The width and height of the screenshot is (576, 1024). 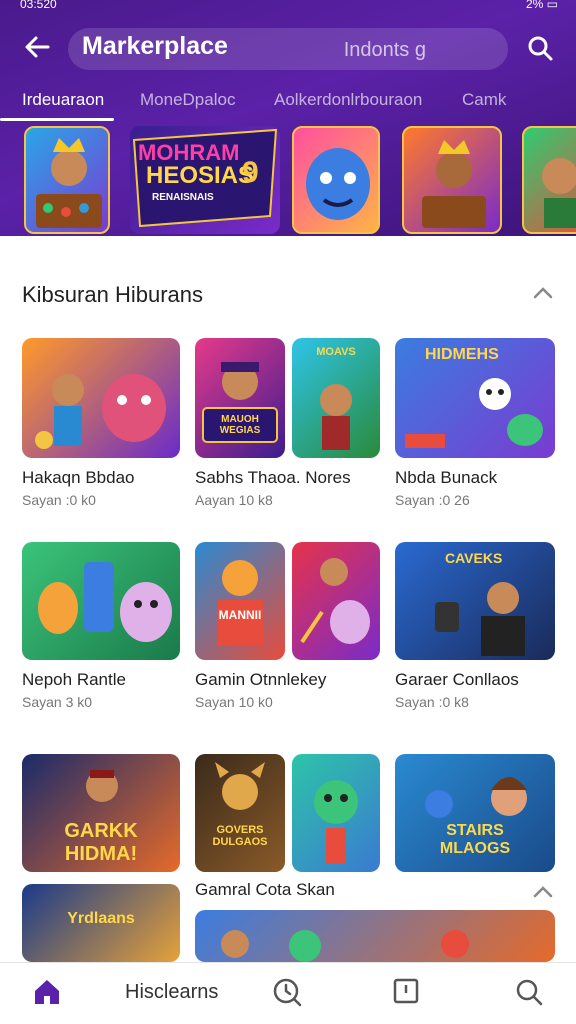 I want to click on game-card-name: Nepoh Rantle, so click(x=74, y=680).